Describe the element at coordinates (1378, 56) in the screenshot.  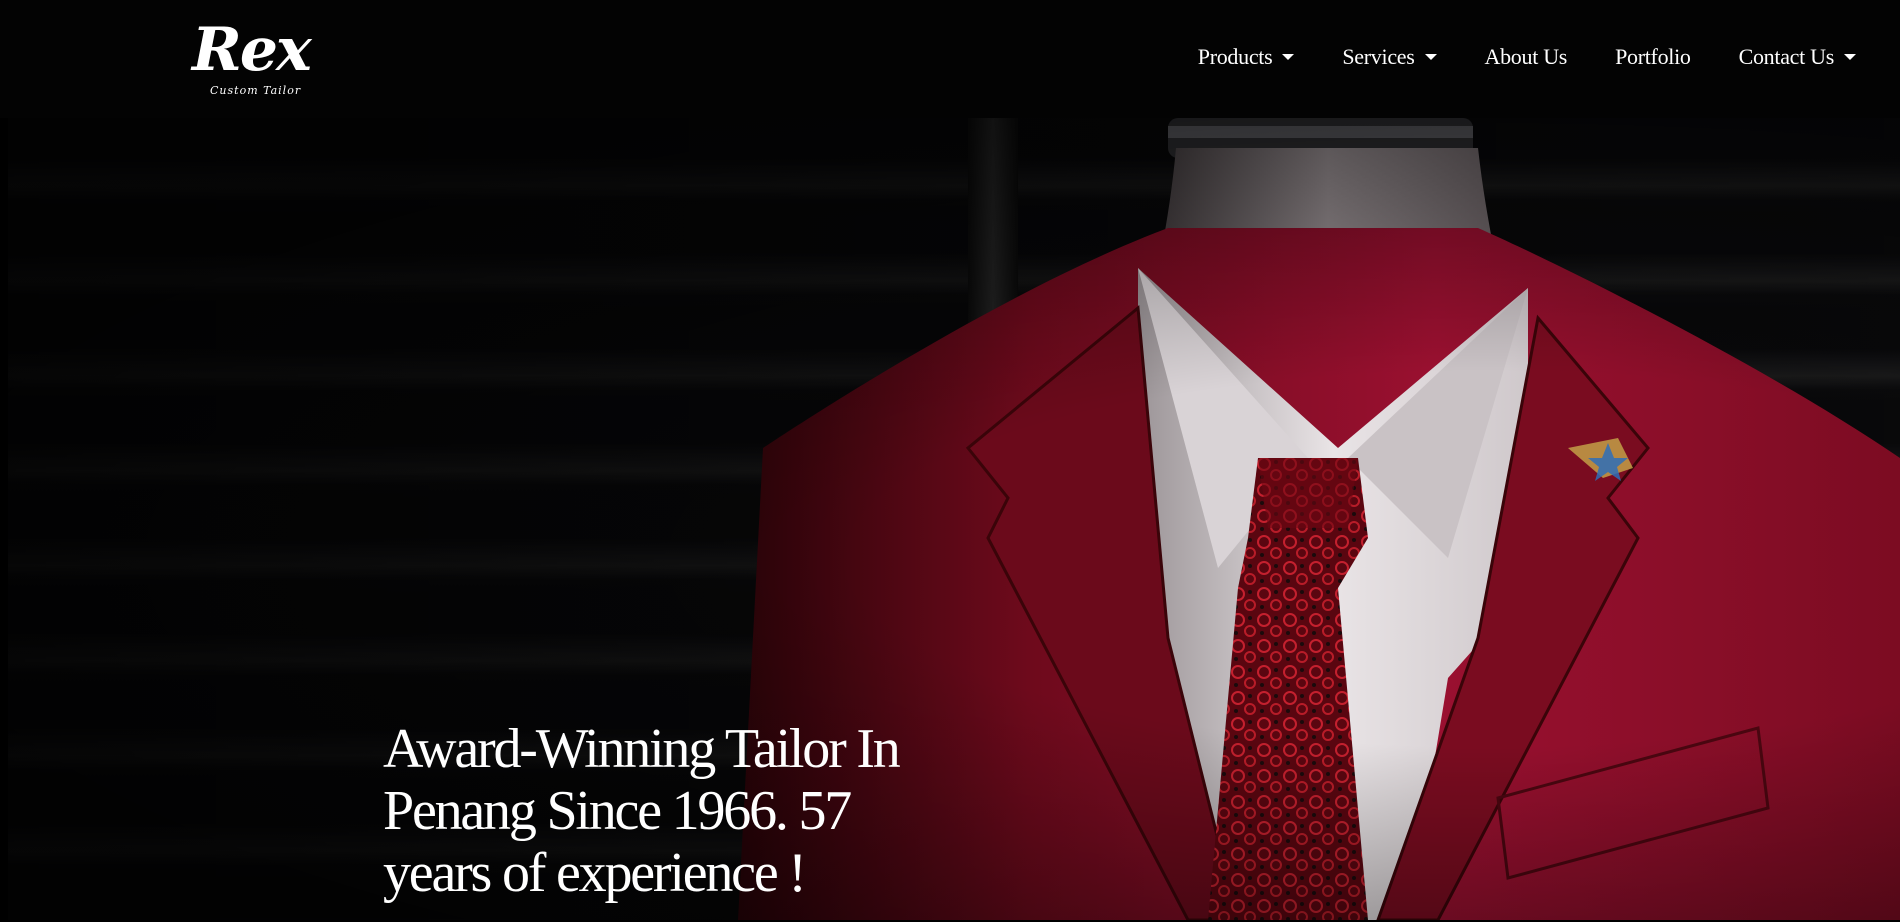
I see `nav-item-label: Services` at that location.